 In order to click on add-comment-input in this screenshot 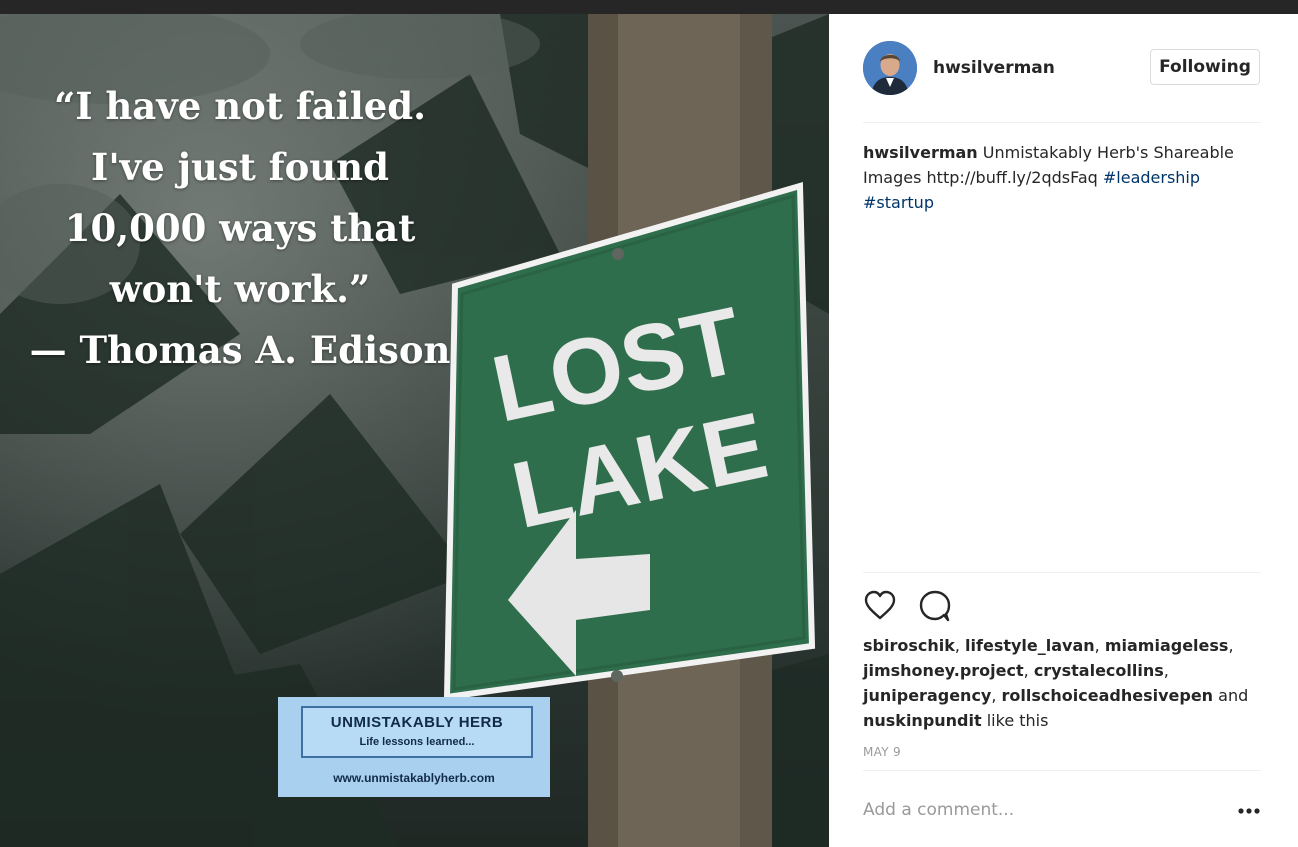, I will do `click(1033, 810)`.